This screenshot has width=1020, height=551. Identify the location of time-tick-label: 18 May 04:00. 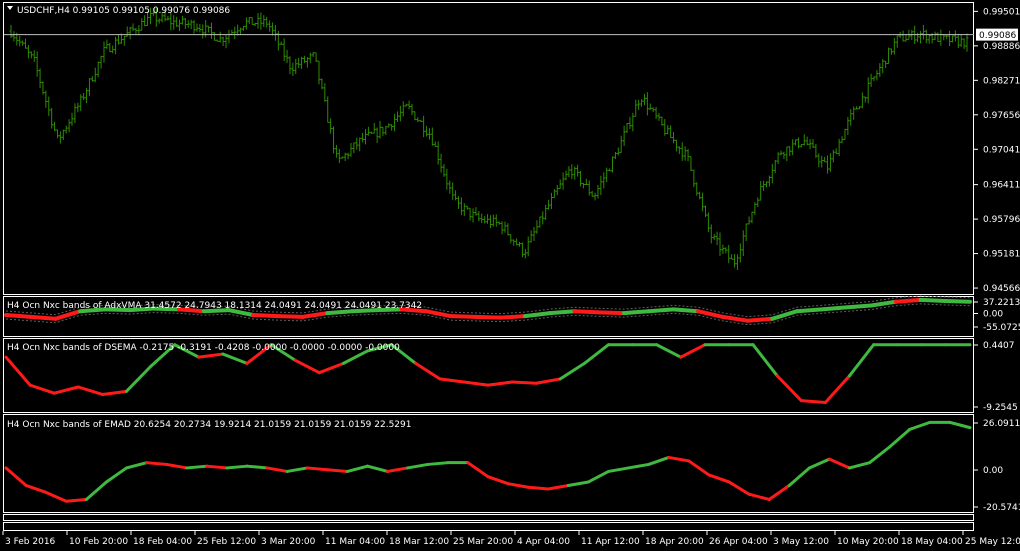
(932, 542).